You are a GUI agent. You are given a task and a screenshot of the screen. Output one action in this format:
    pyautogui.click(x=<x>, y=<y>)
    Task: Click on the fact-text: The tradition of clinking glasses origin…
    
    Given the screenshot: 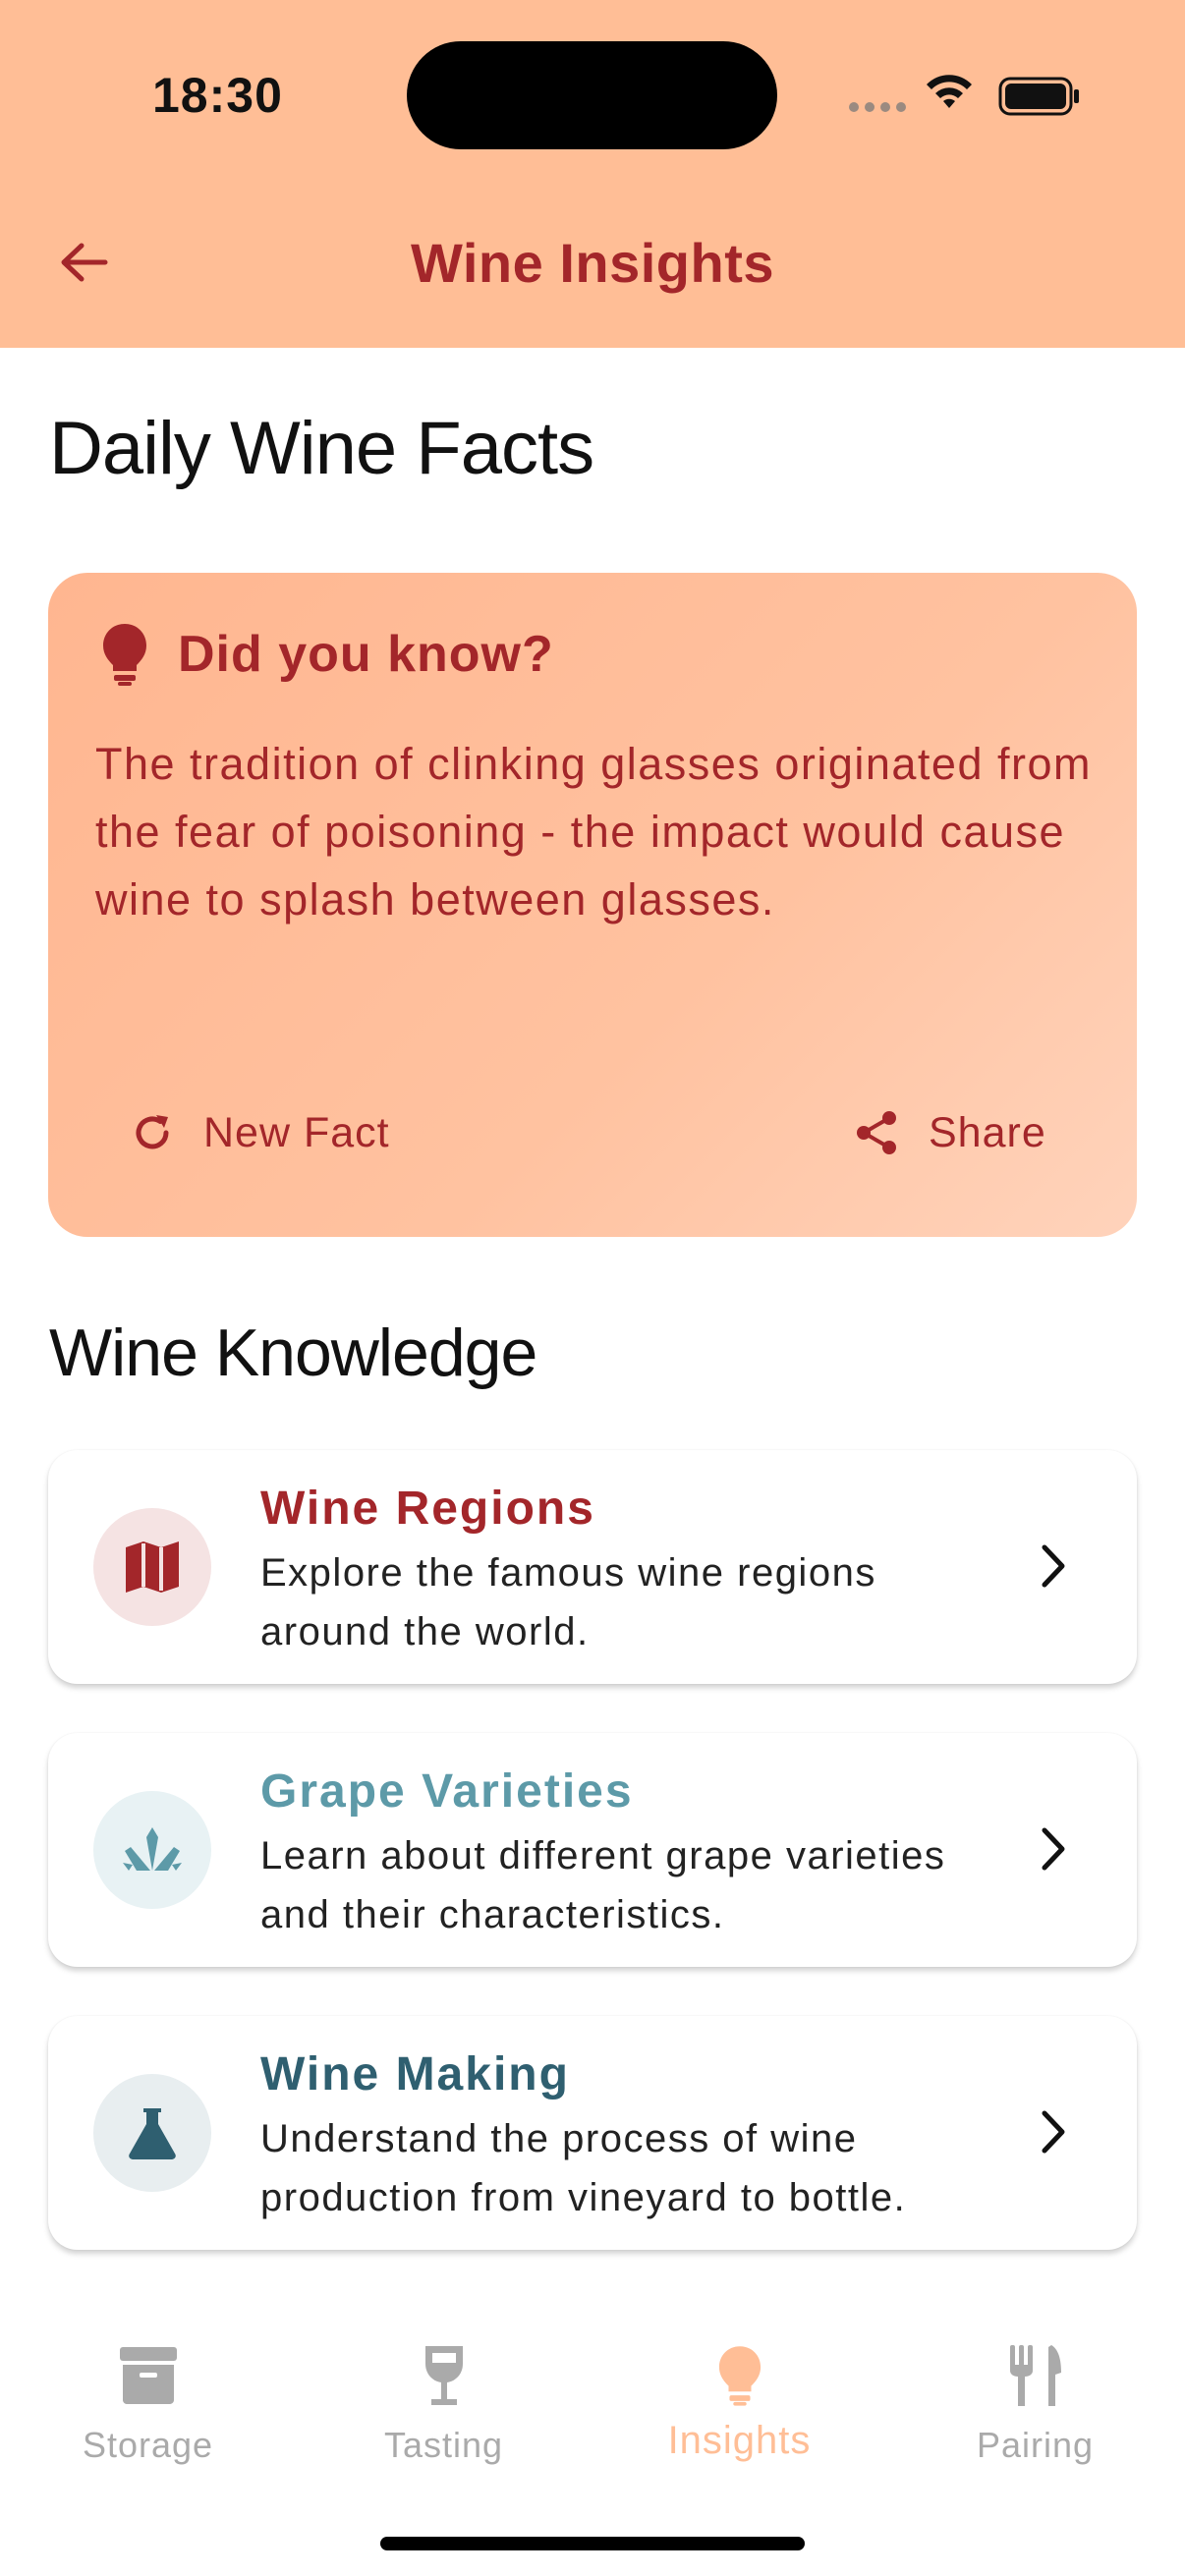 What is the action you would take?
    pyautogui.click(x=594, y=831)
    